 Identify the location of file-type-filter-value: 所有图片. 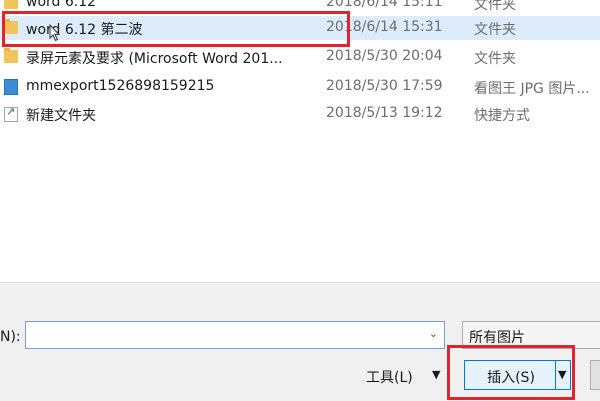
(497, 338).